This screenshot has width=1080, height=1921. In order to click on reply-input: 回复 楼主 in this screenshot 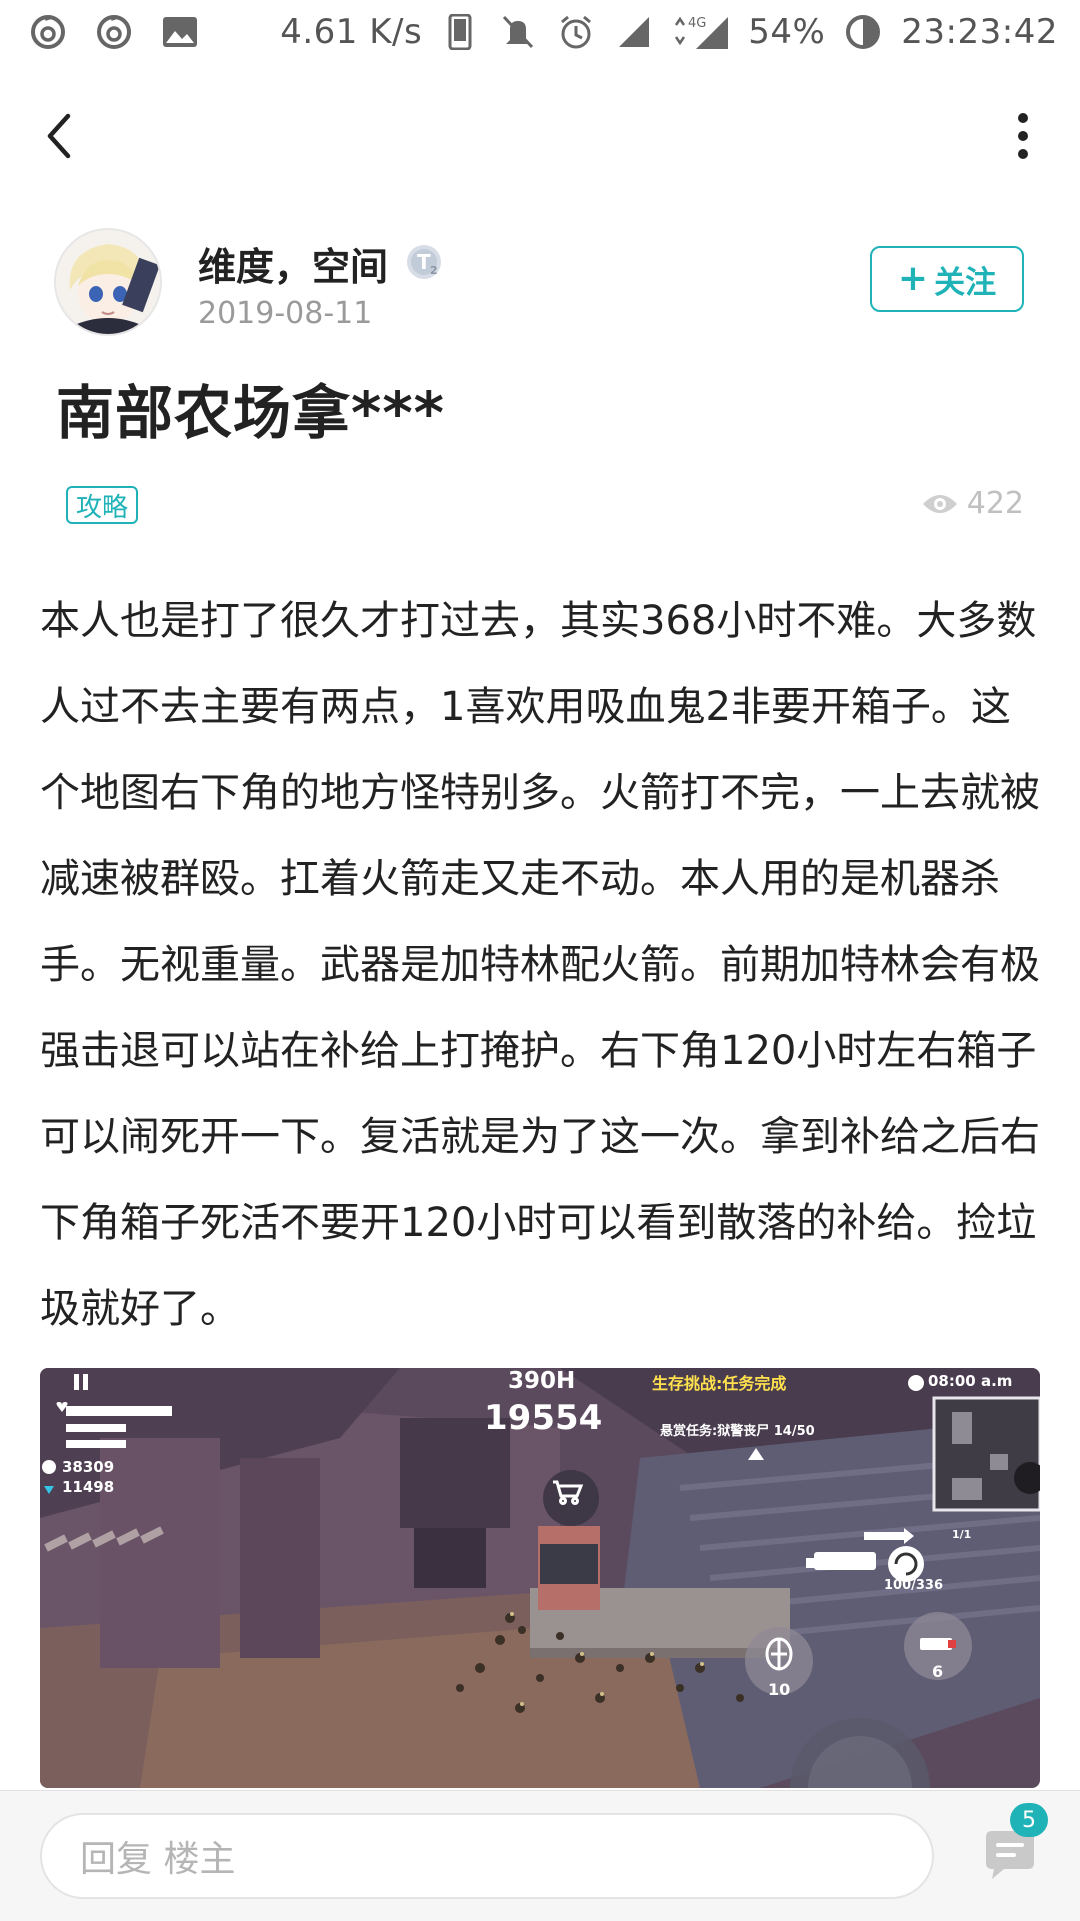, I will do `click(487, 1856)`.